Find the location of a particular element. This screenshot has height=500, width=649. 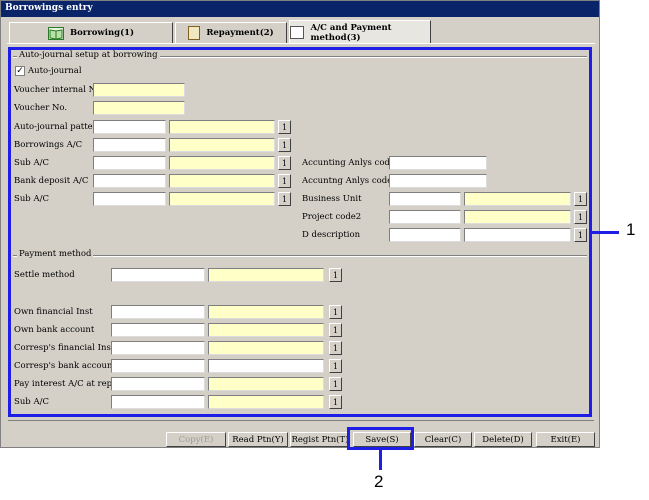

pay-interest-ac-code is located at coordinates (158, 384).